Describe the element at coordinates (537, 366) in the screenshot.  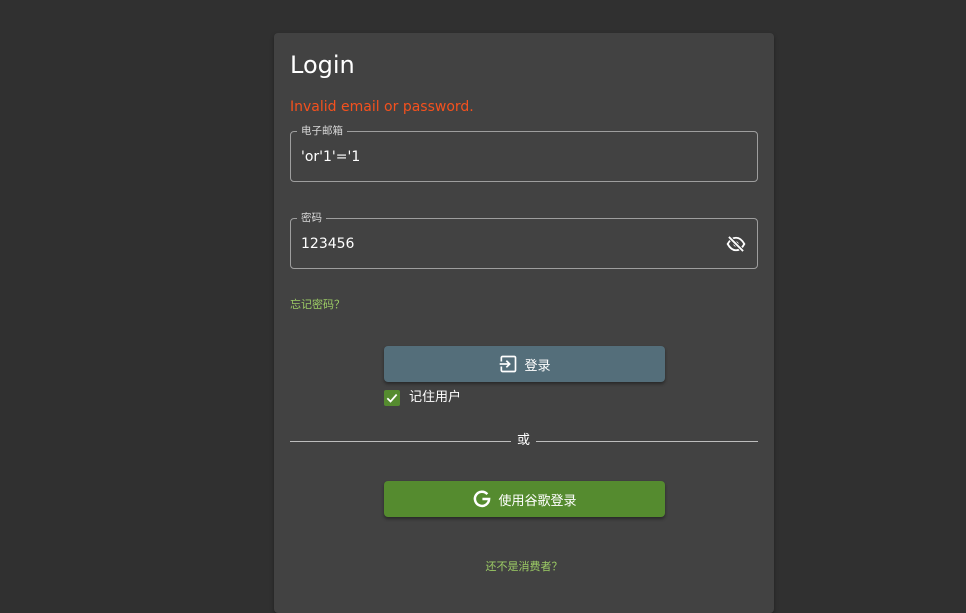
I see `login-button-label: 登录` at that location.